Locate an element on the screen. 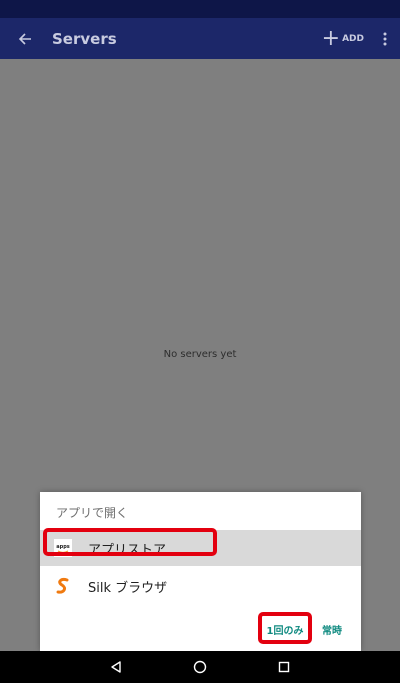 Image resolution: width=400 pixels, height=683 pixels. triangle-back-icon is located at coordinates (116, 667).